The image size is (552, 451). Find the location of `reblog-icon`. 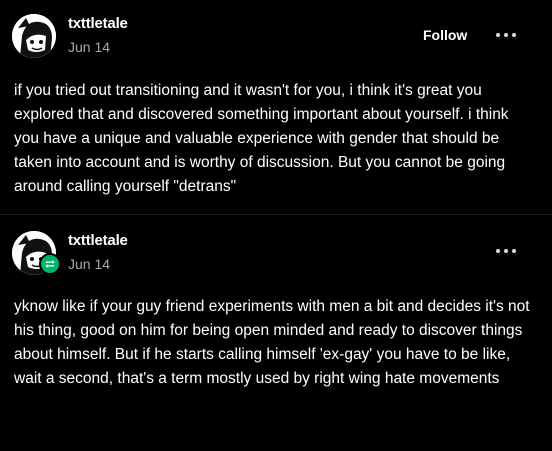

reblog-icon is located at coordinates (50, 264).